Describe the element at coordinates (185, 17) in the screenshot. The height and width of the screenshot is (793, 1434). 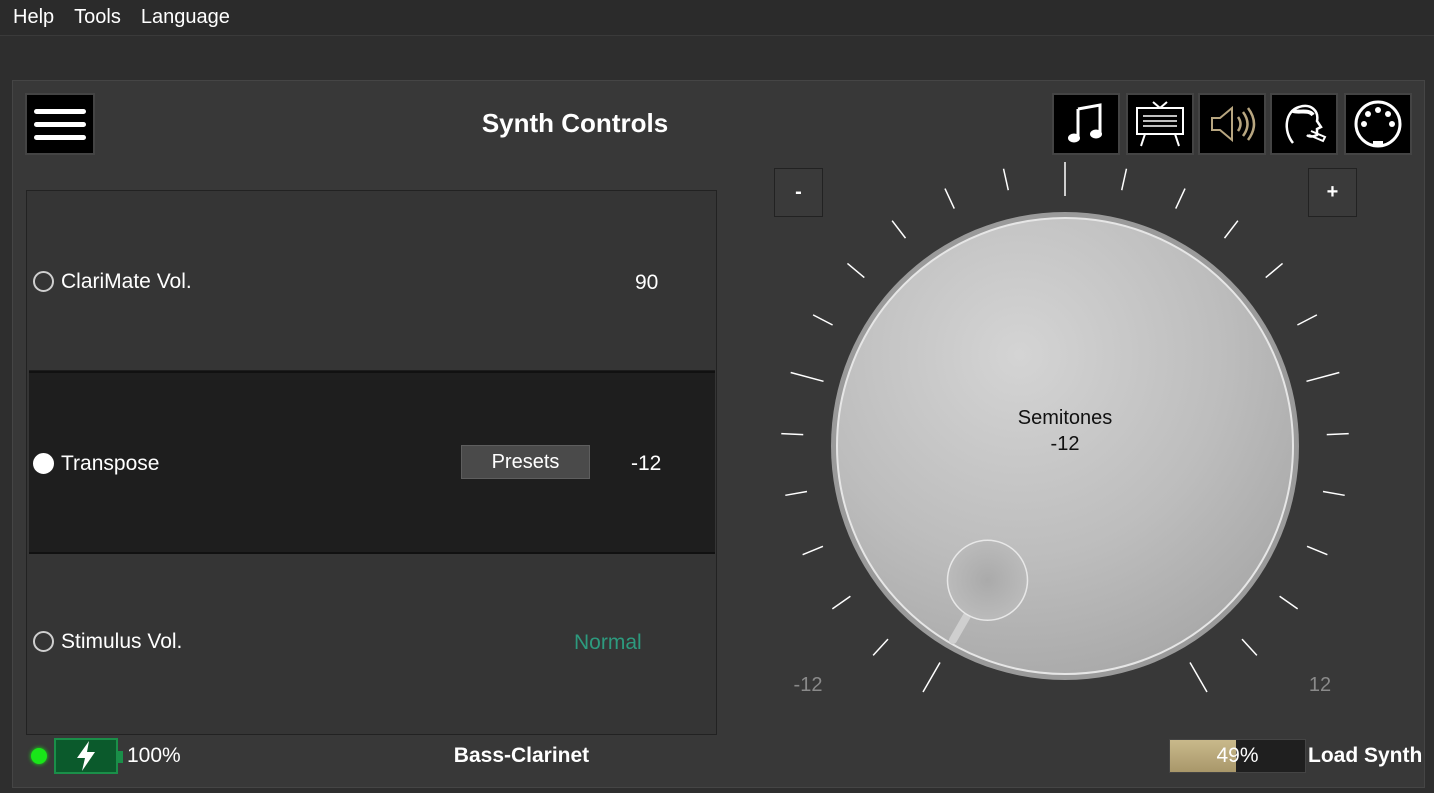
I see `menu-language: Language` at that location.